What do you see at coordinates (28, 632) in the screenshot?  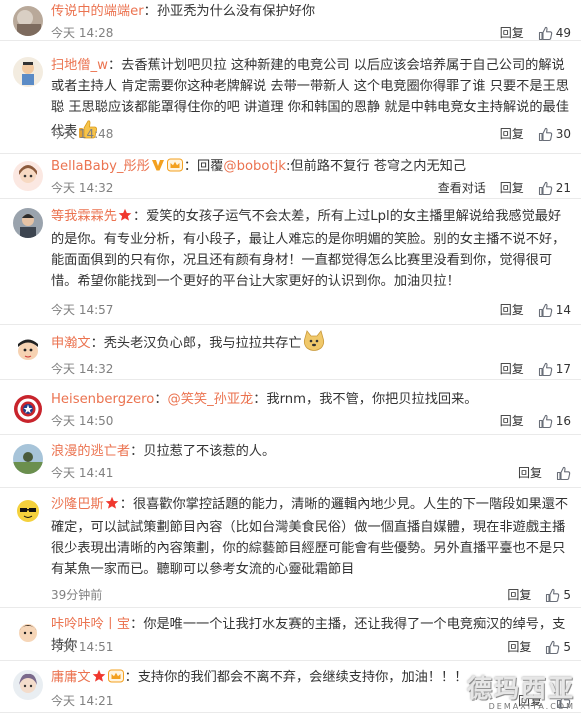 I see `avatar-cartoon-boy-icon` at bounding box center [28, 632].